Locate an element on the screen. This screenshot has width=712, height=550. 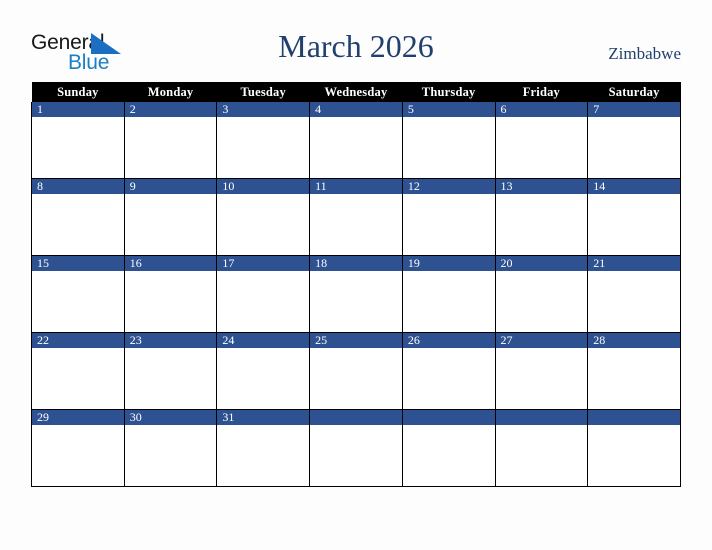
day-number: 15 is located at coordinates (78, 263).